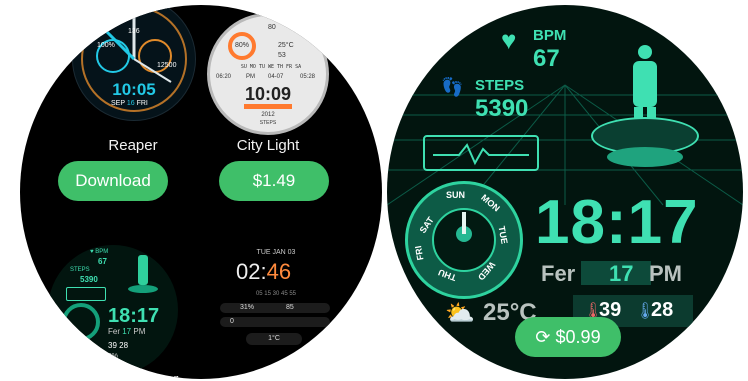 Image resolution: width=748 pixels, height=381 pixels. I want to click on day-fri: FRI, so click(419, 253).